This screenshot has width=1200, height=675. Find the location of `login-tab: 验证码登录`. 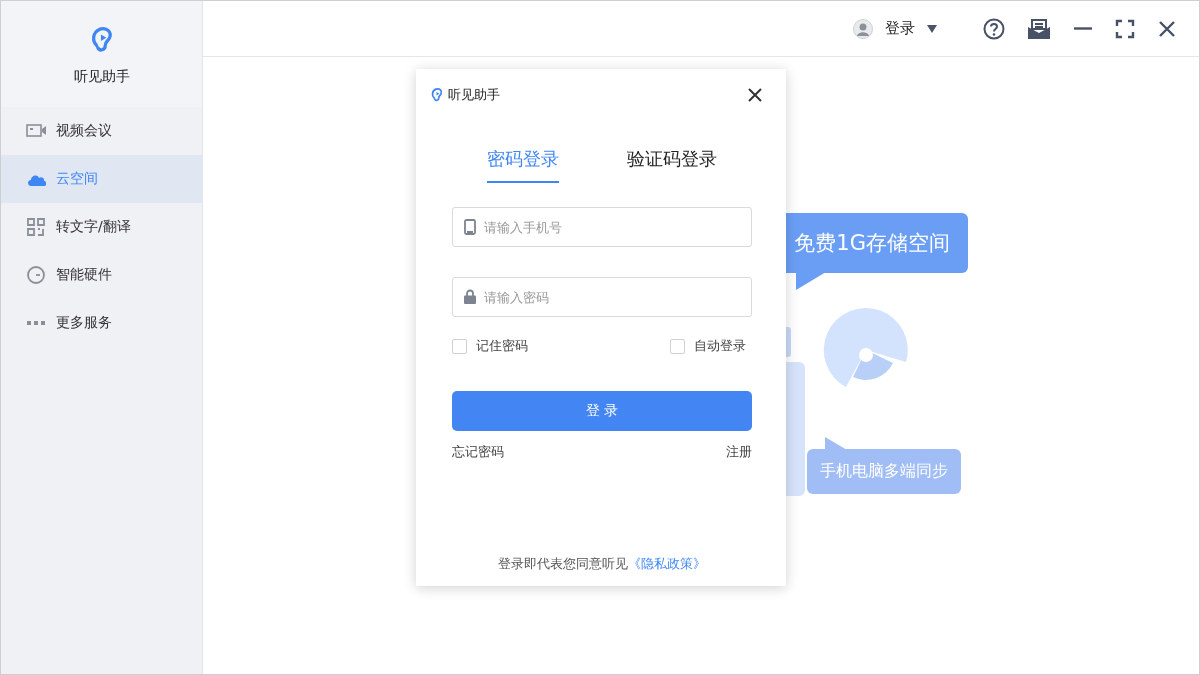

login-tab: 验证码登录 is located at coordinates (672, 165).